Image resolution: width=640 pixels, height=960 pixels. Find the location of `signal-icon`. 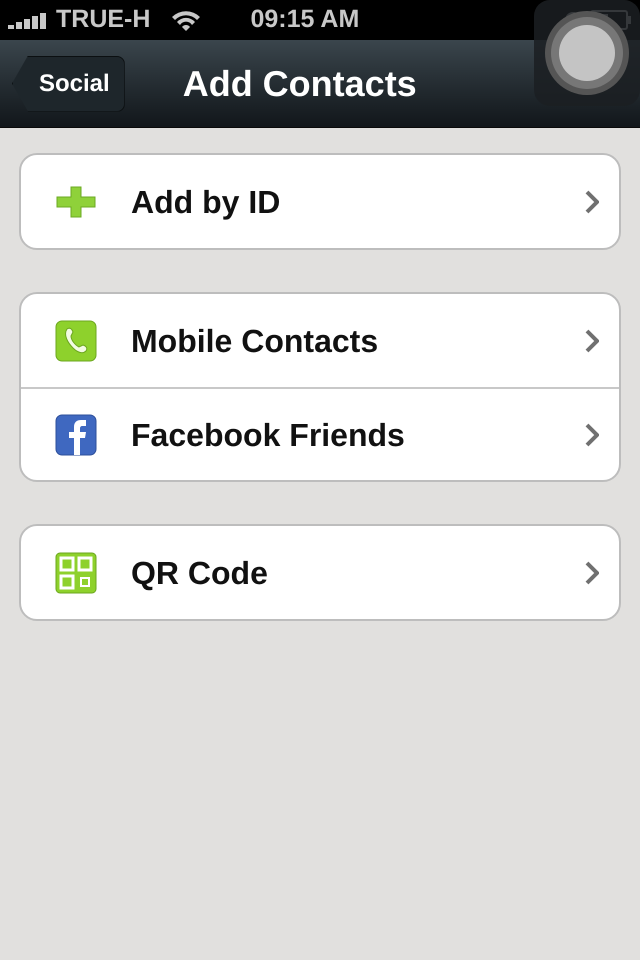

signal-icon is located at coordinates (28, 20).